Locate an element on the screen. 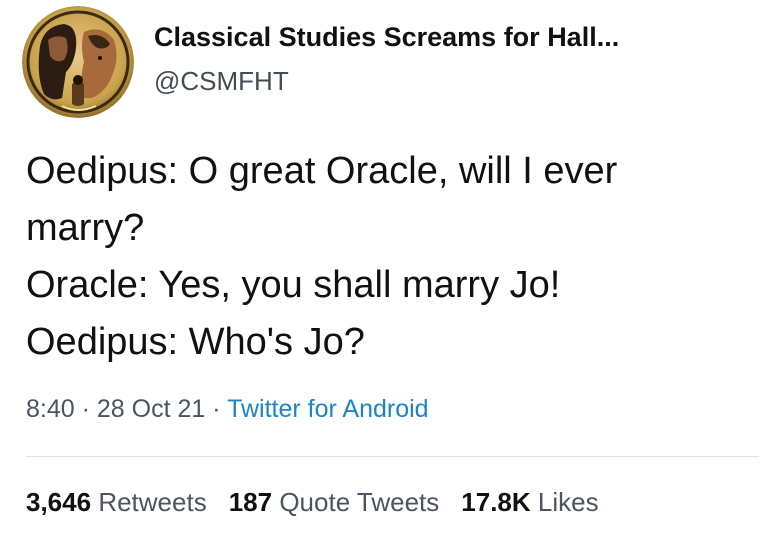  tweet-text-line: Oedipus: O great Oracle, will I ever is located at coordinates (322, 171).